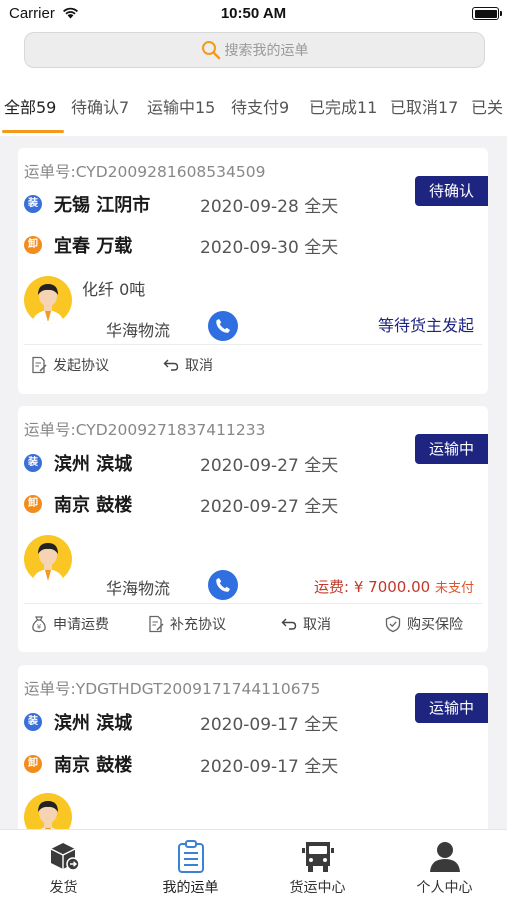 The height and width of the screenshot is (900, 507). Describe the element at coordinates (487, 106) in the screenshot. I see `tab-closed: 已关` at that location.